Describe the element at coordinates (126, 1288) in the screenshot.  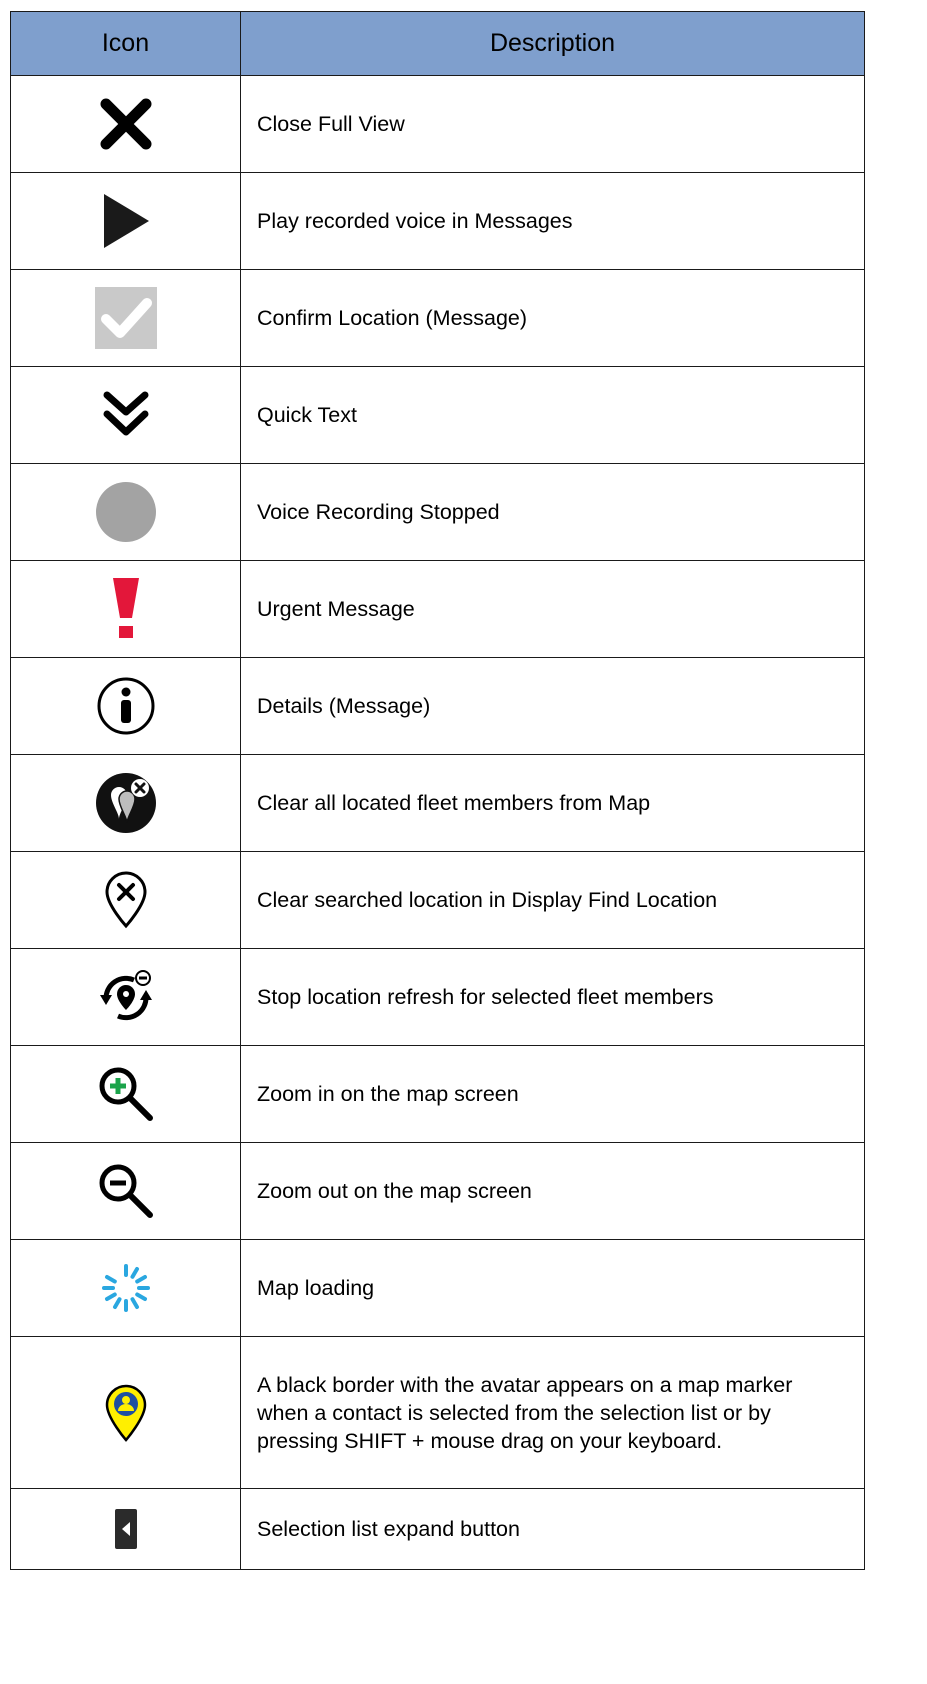
I see `loading-spinner-icon` at that location.